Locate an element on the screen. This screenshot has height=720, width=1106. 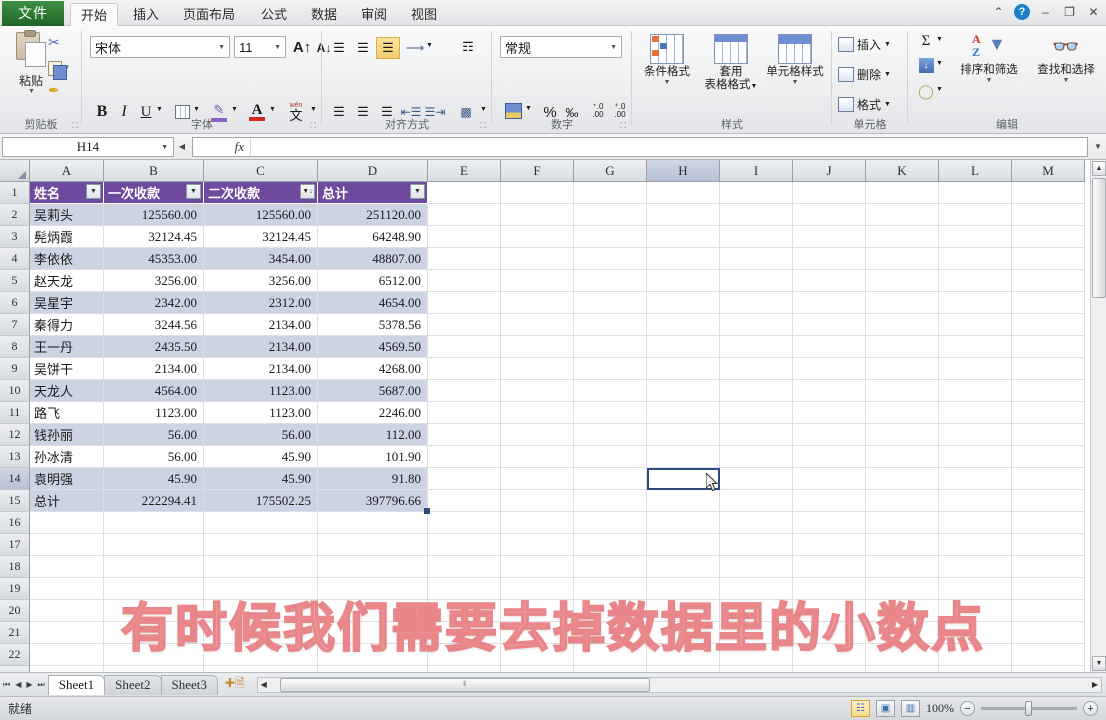
cell-C14: 45.90 is located at coordinates (261, 479).